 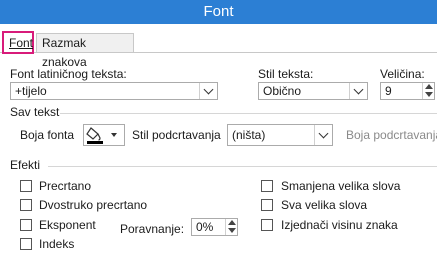 I want to click on paint-bucket-icon, so click(x=101, y=135).